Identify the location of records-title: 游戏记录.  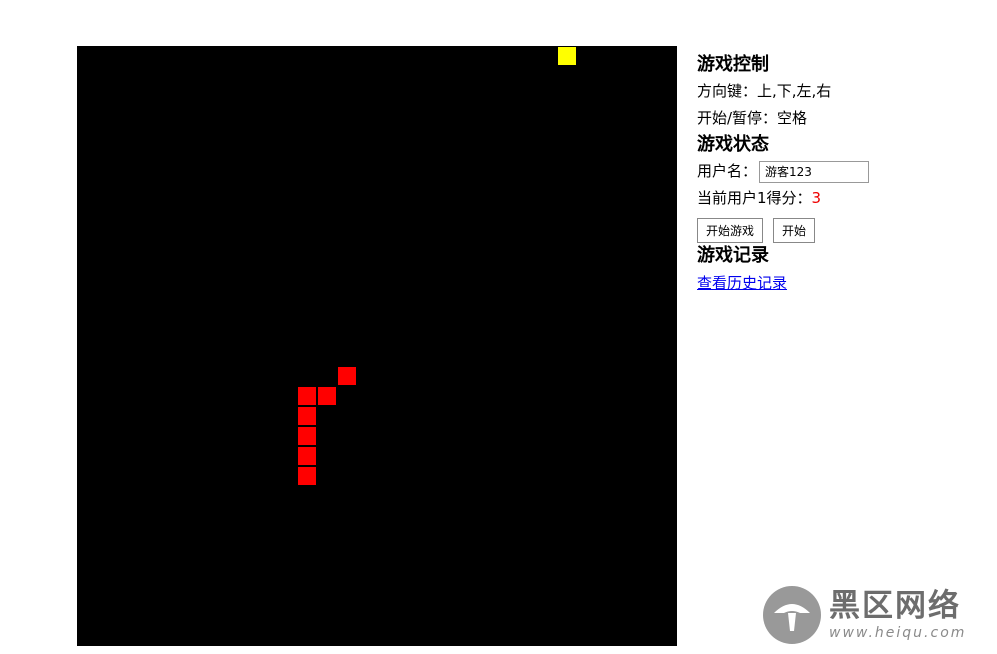
(733, 255).